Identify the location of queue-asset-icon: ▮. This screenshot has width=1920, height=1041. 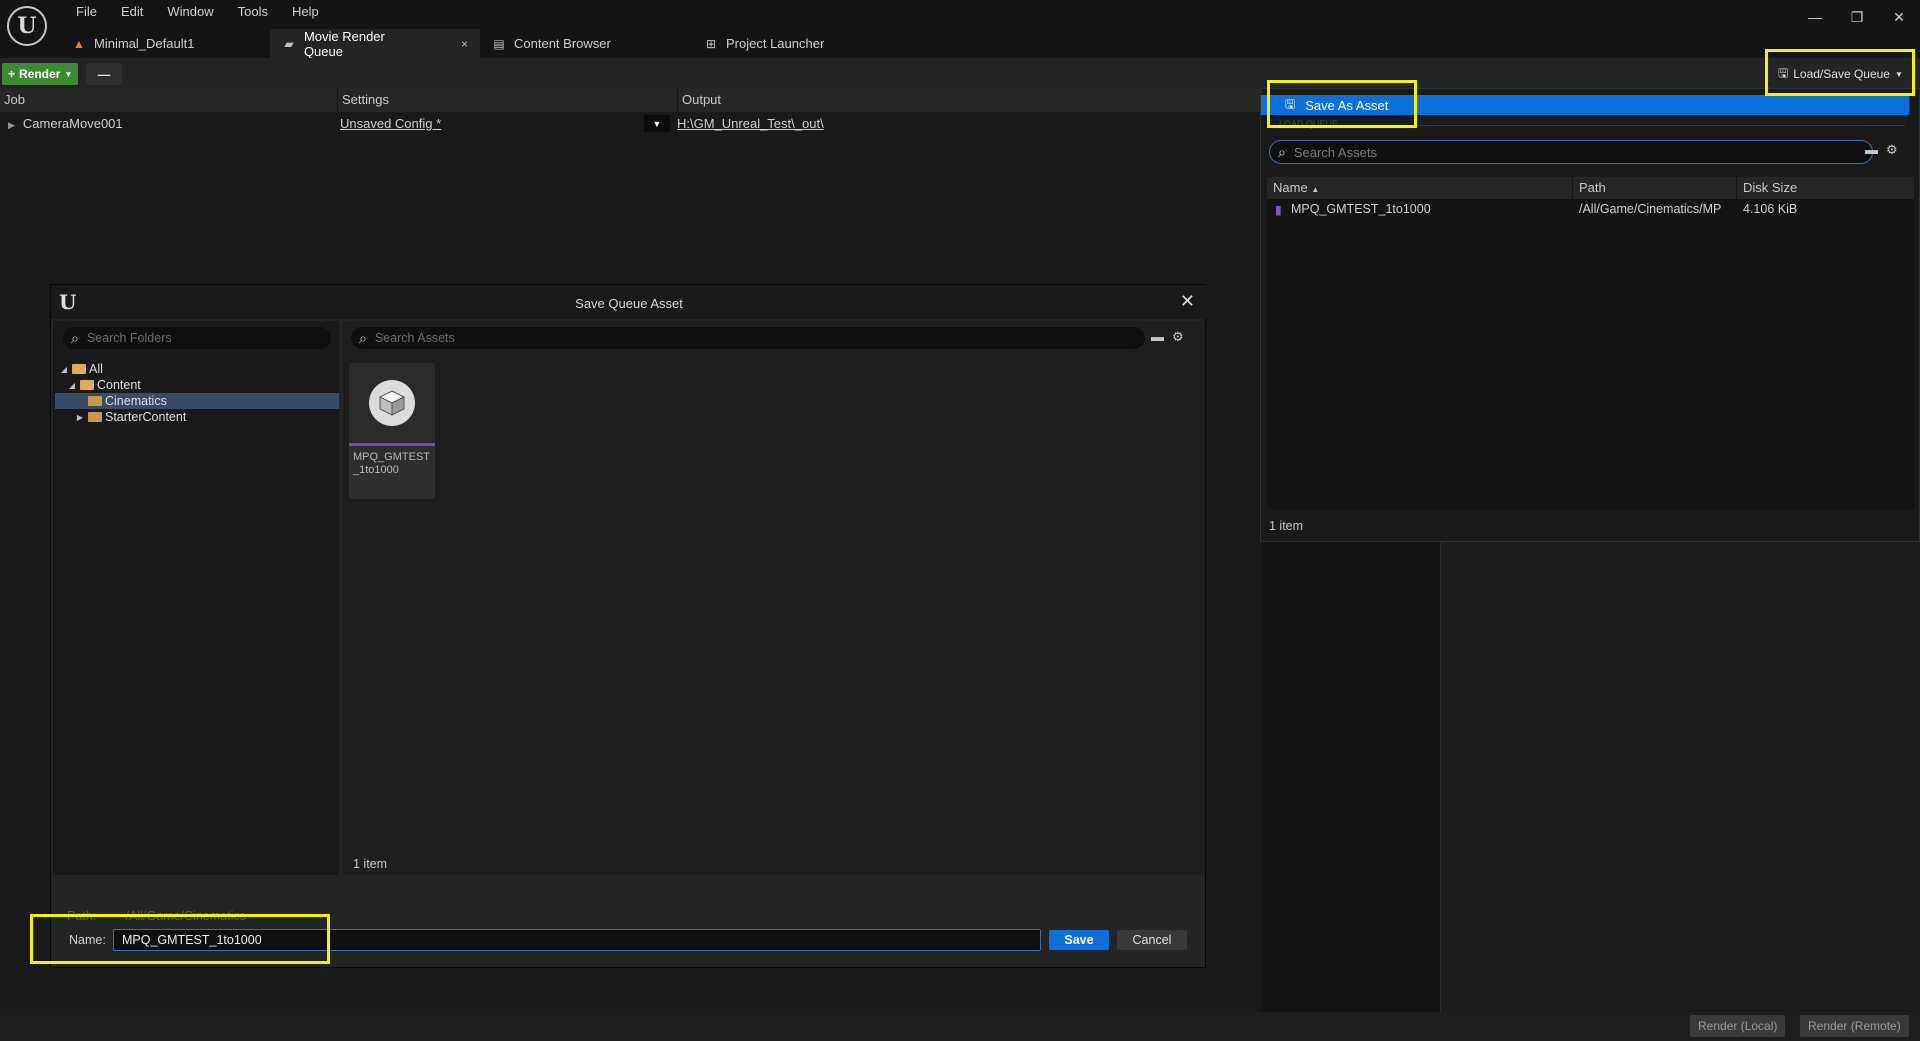
(1278, 210).